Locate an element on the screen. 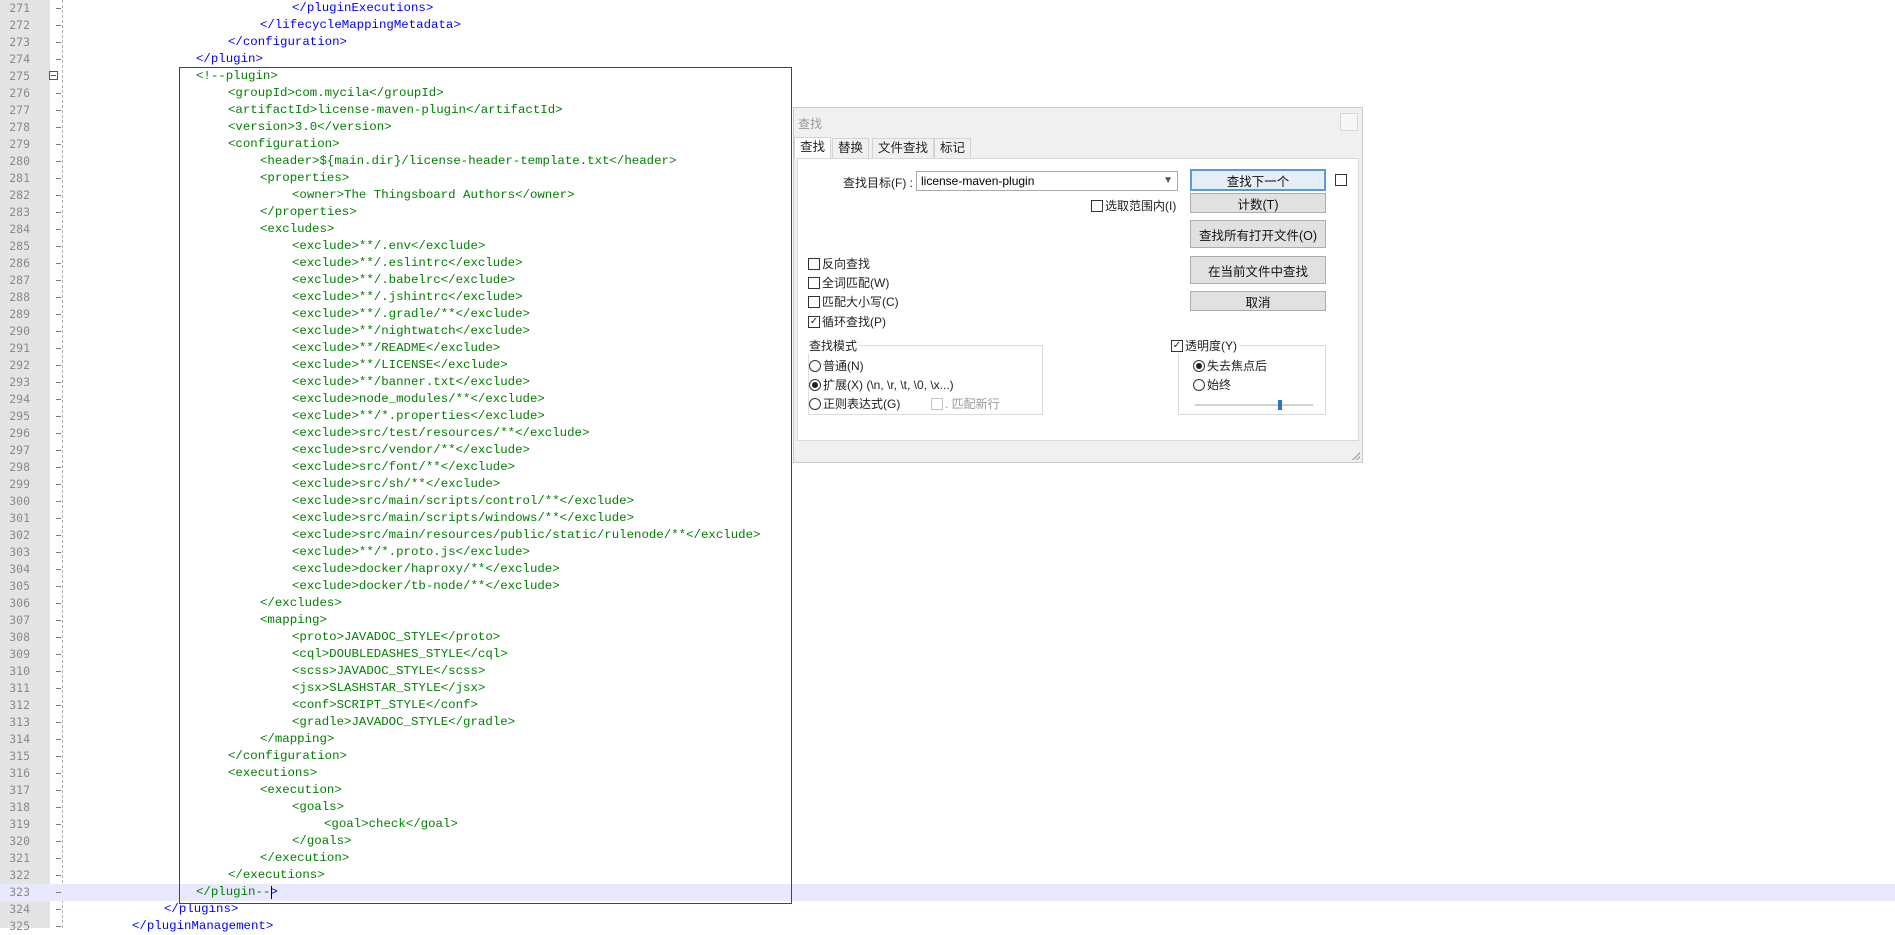  code-line: 316 <executions> is located at coordinates (947, 773).